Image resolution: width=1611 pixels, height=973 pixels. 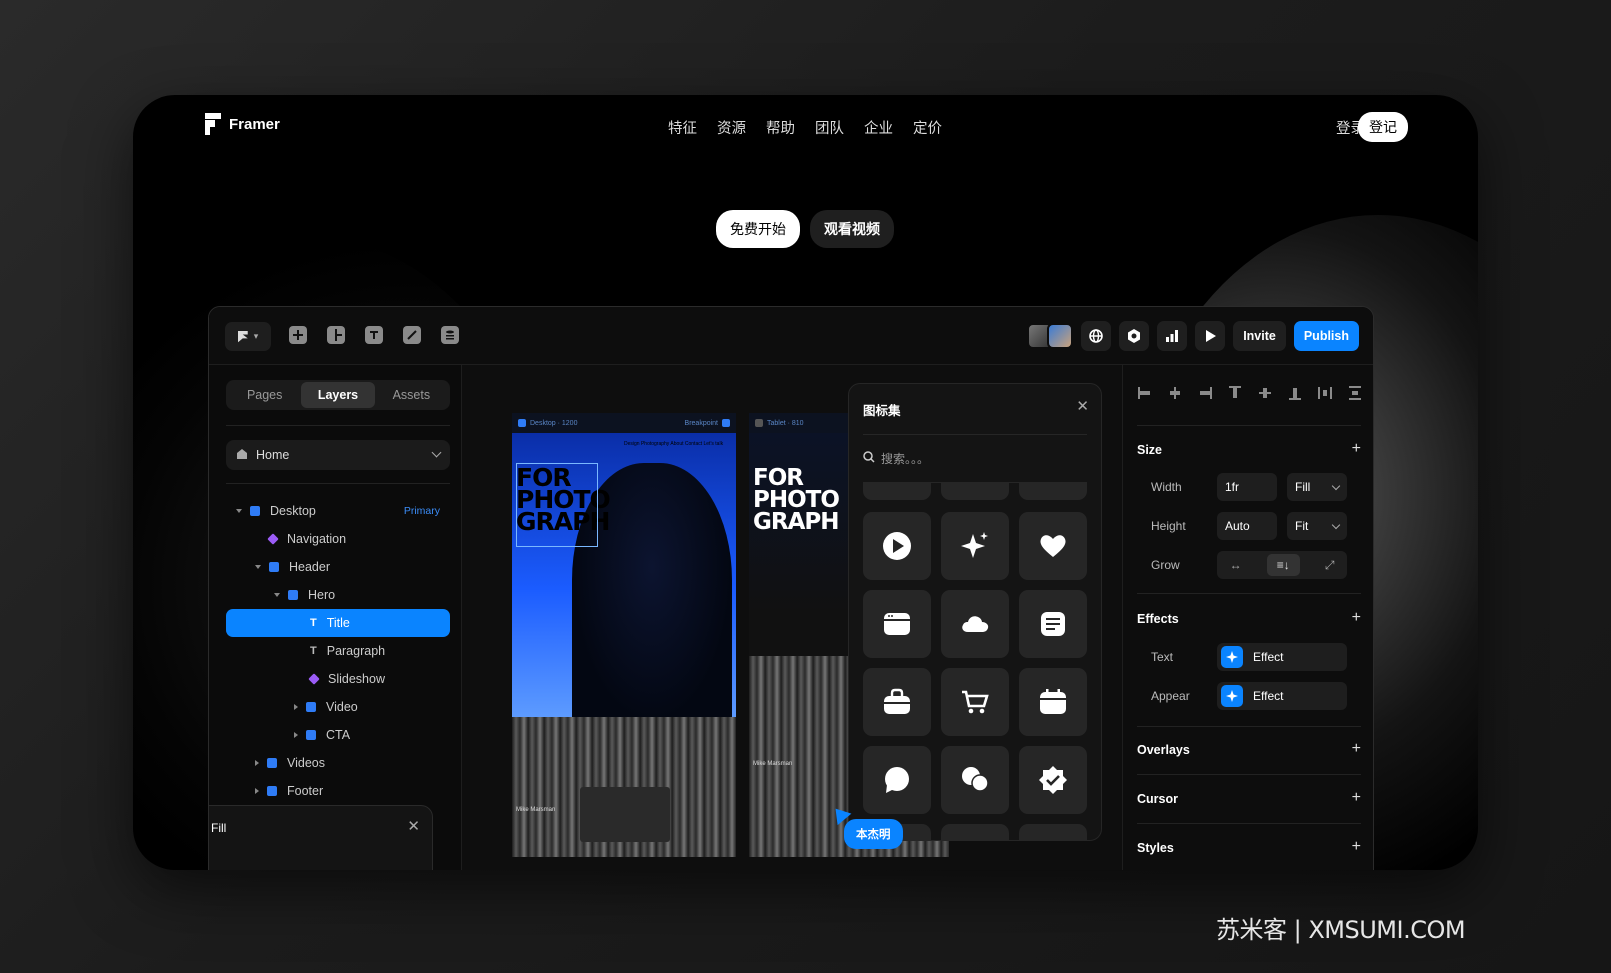 What do you see at coordinates (1175, 393) in the screenshot?
I see `align-center-h-icon` at bounding box center [1175, 393].